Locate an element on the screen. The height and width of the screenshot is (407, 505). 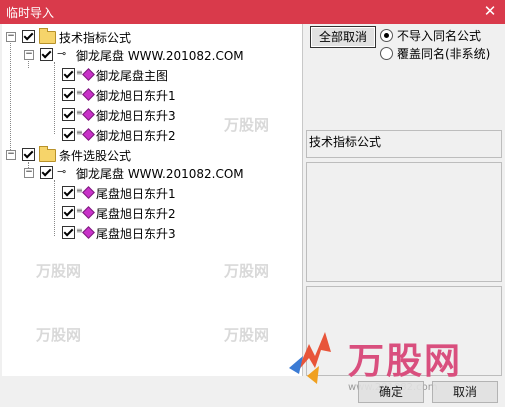
formula-type-label: 技术指标公式 is located at coordinates (404, 144).